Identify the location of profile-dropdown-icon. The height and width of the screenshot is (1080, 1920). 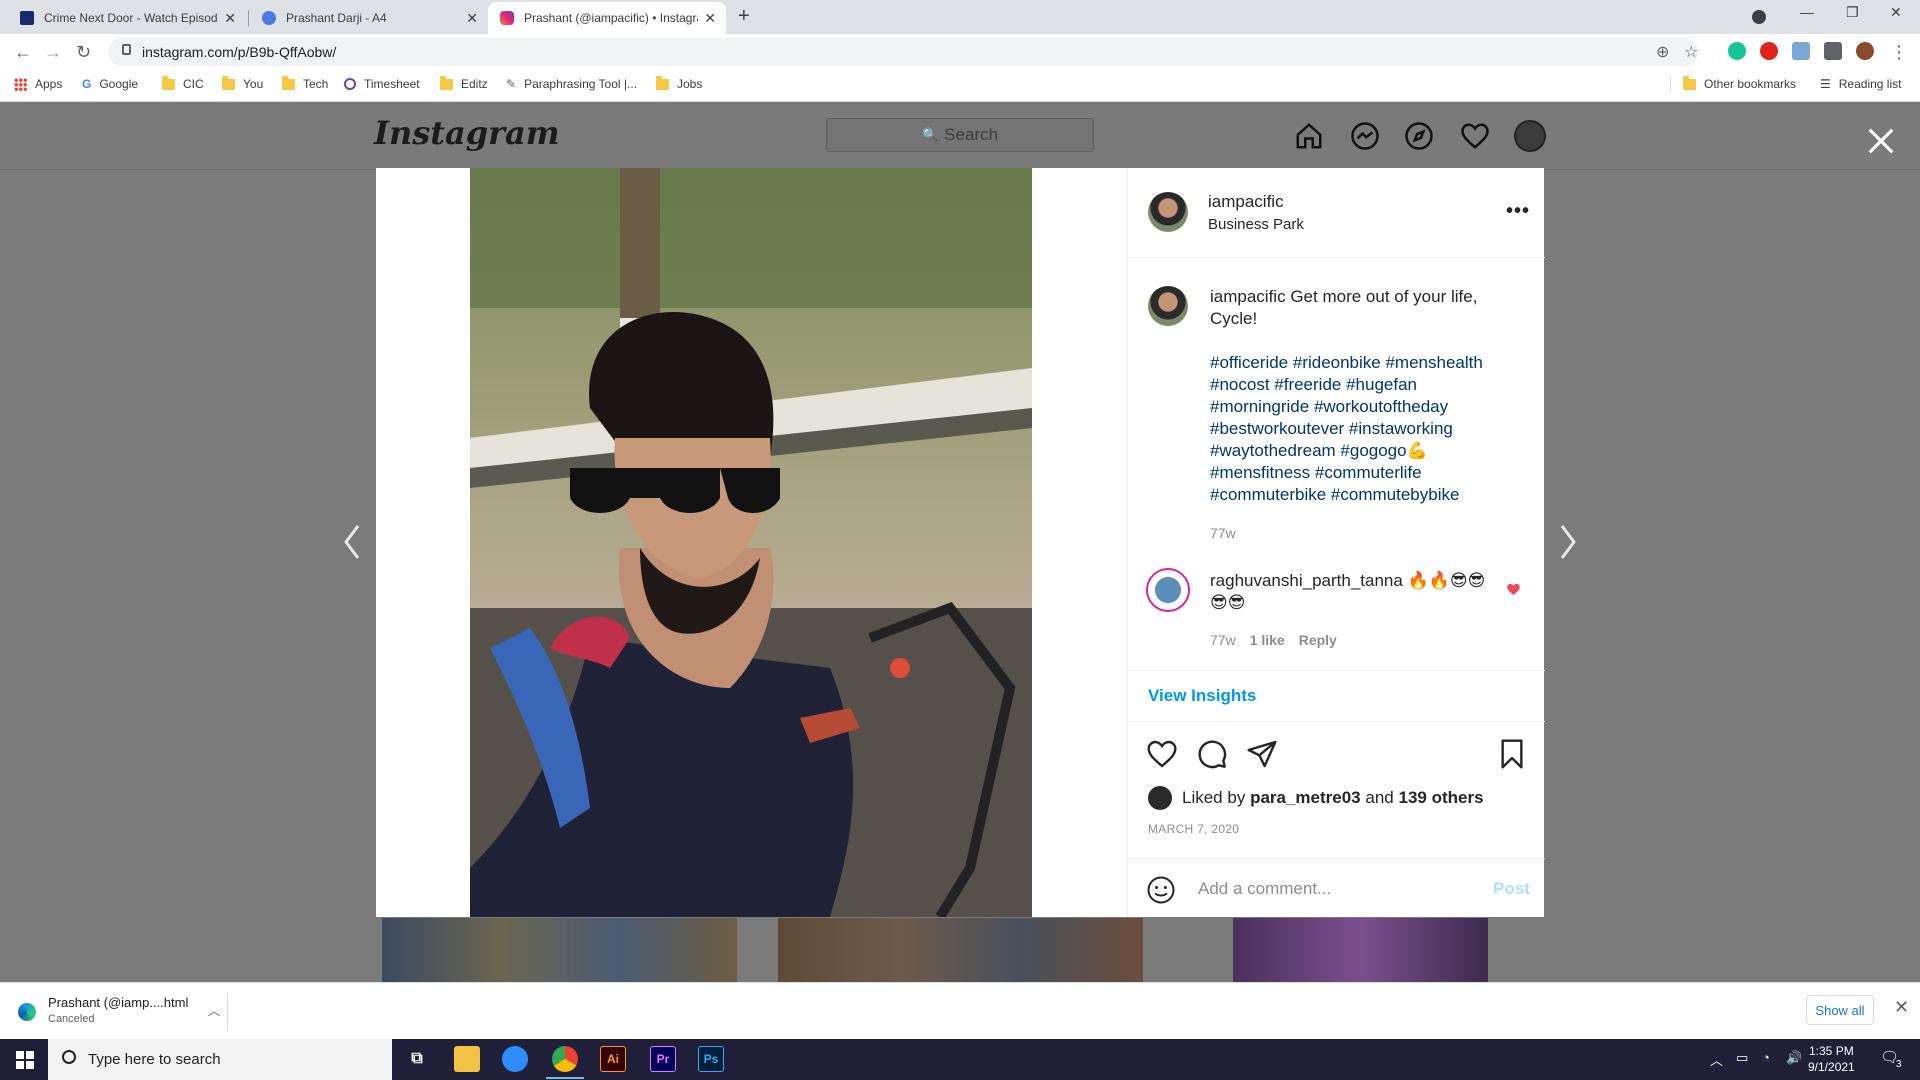
(1759, 17).